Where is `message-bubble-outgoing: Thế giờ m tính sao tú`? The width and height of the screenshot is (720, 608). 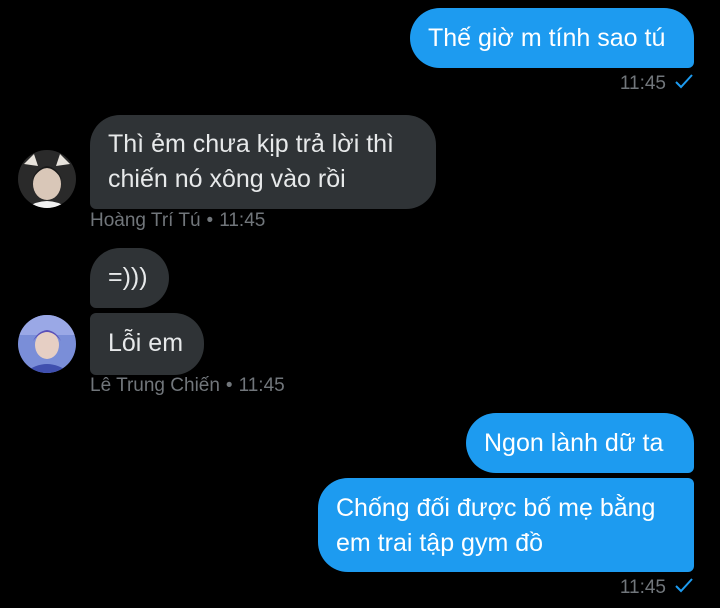 message-bubble-outgoing: Thế giờ m tính sao tú is located at coordinates (552, 38).